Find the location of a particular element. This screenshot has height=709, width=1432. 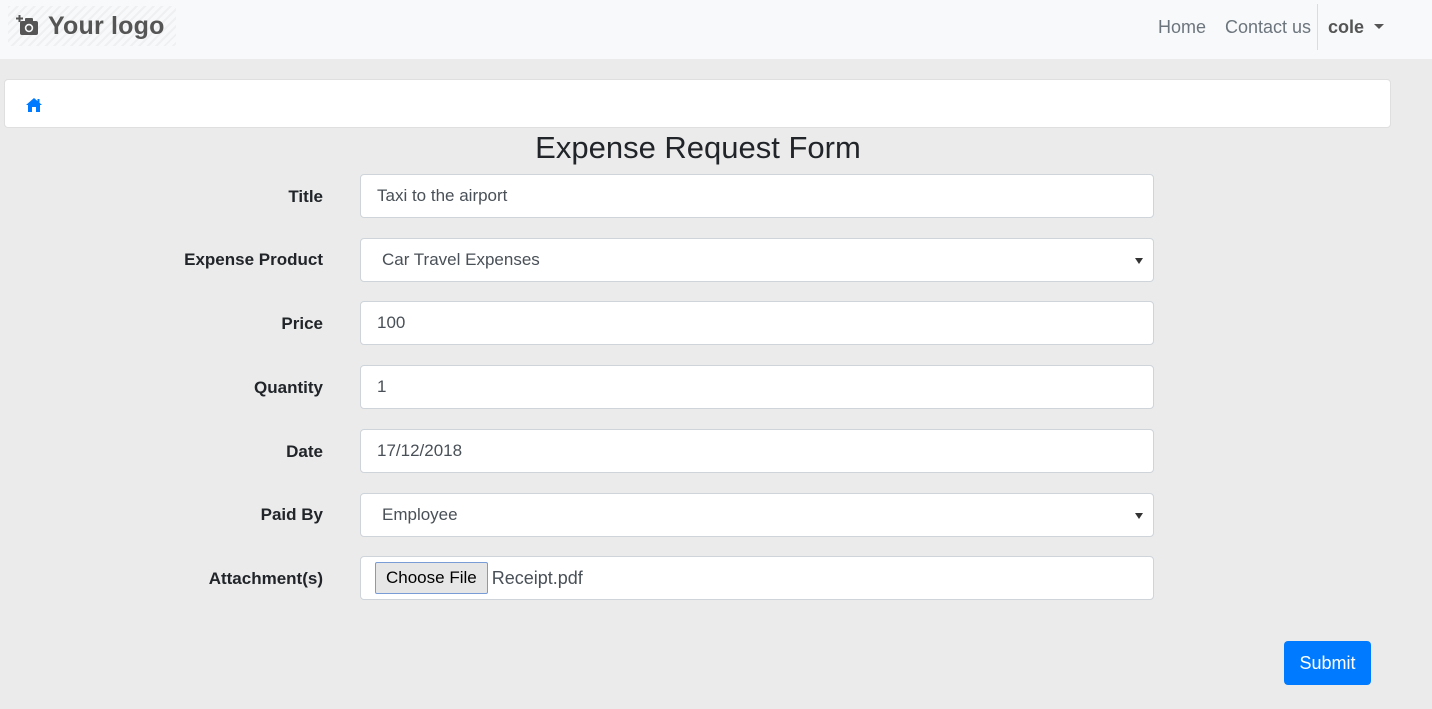

submit-button: Submit is located at coordinates (1327, 663).